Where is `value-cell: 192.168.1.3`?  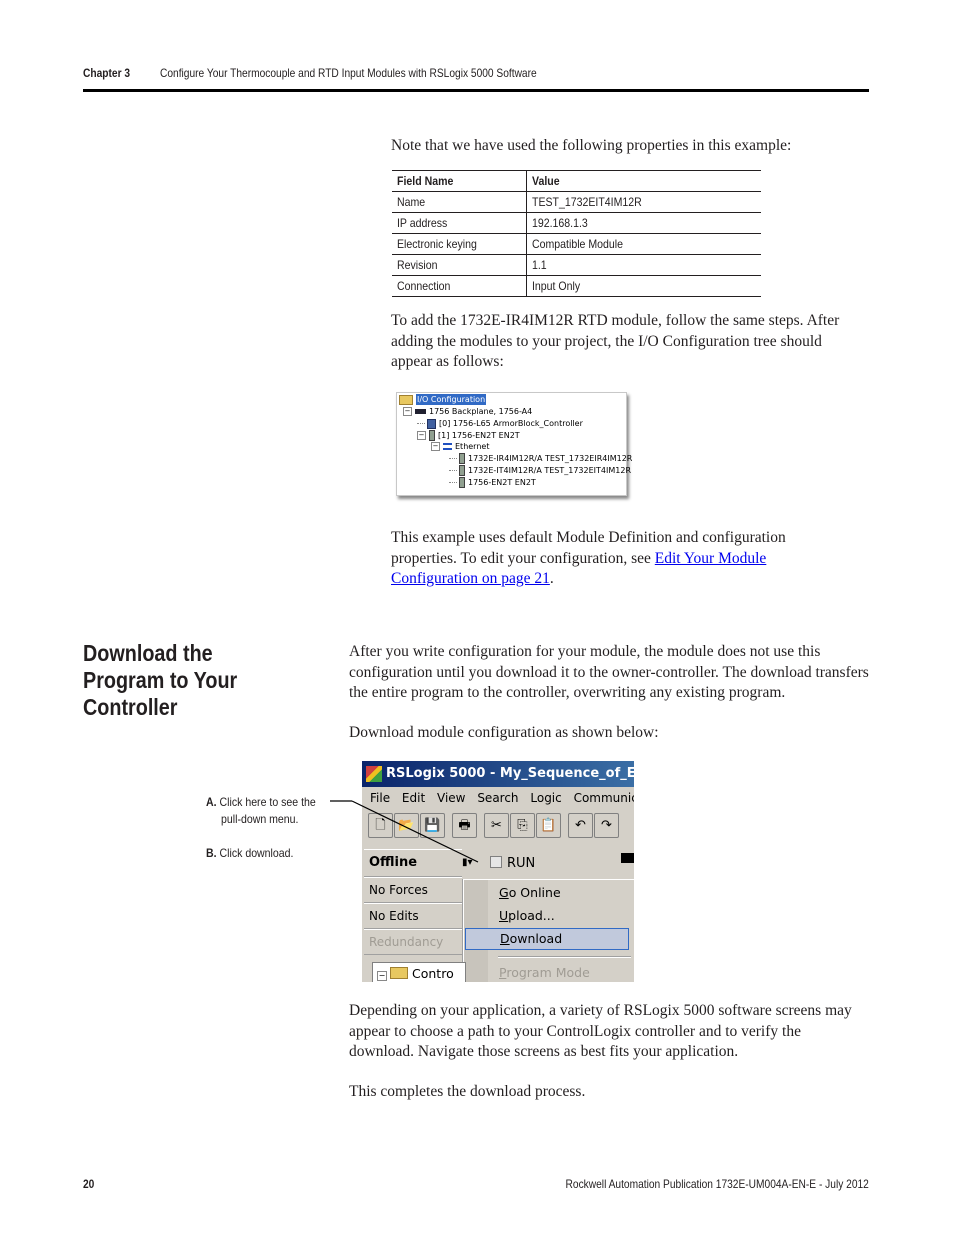
value-cell: 192.168.1.3 is located at coordinates (643, 223).